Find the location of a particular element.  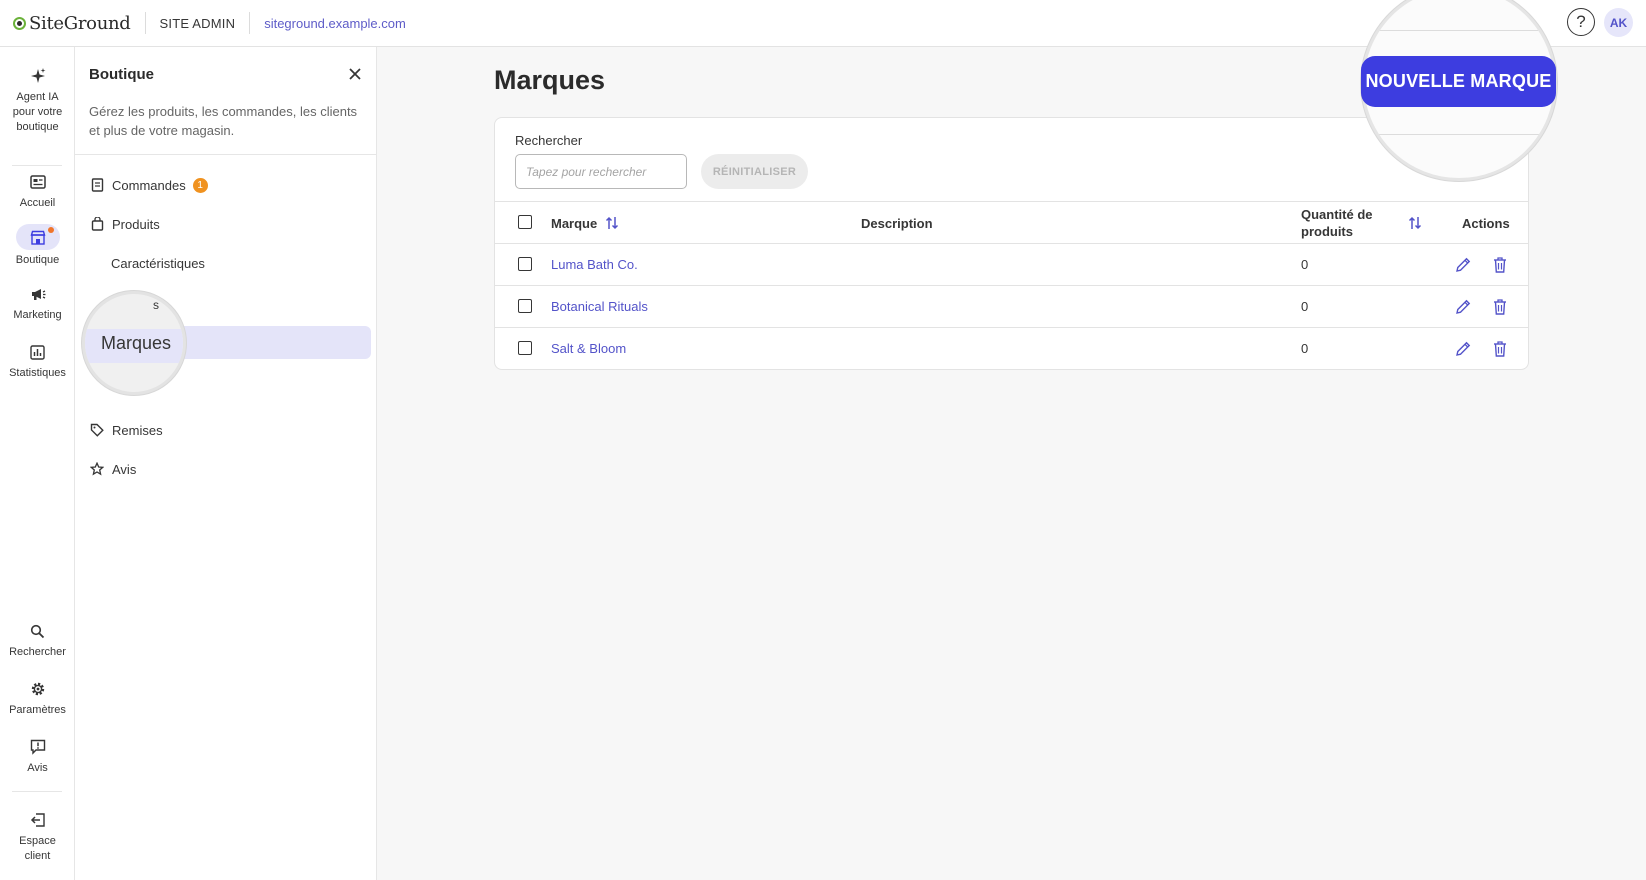

table-row: Salt & Bloom 0 is located at coordinates (1011, 349).